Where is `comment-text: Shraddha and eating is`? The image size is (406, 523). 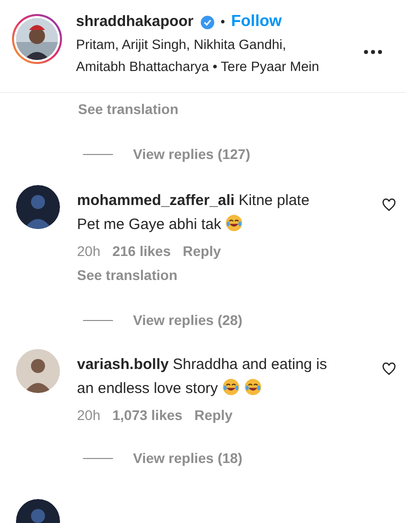 comment-text: Shraddha and eating is is located at coordinates (250, 364).